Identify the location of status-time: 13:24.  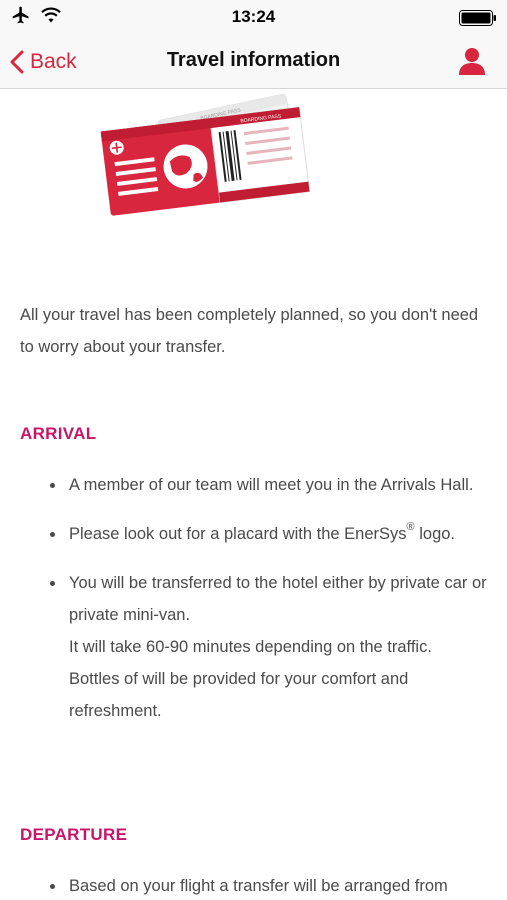
(253, 16).